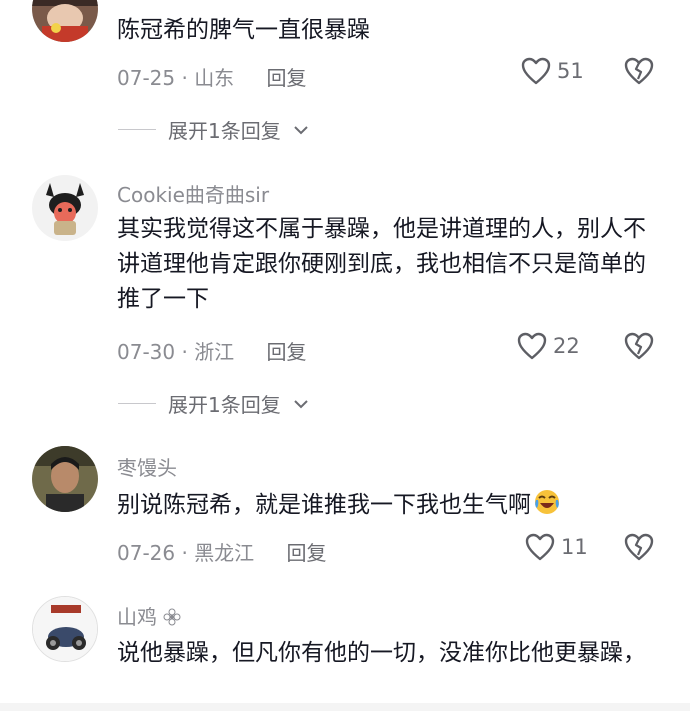 This screenshot has width=690, height=711. I want to click on username: 山鸡, so click(149, 615).